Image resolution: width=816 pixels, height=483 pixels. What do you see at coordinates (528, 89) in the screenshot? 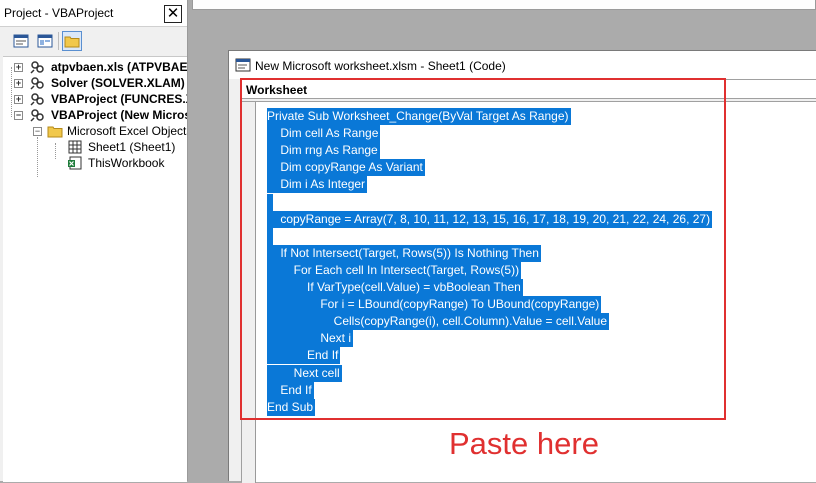
I see `object-dropdown: Worksheet` at bounding box center [528, 89].